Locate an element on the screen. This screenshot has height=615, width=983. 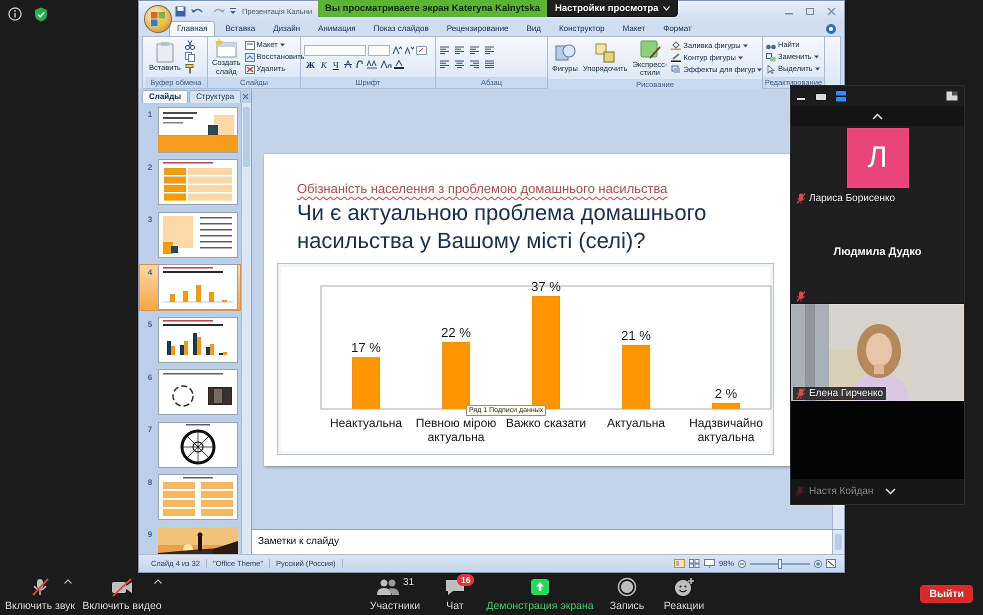
bar-value-label: 37 % is located at coordinates (546, 286).